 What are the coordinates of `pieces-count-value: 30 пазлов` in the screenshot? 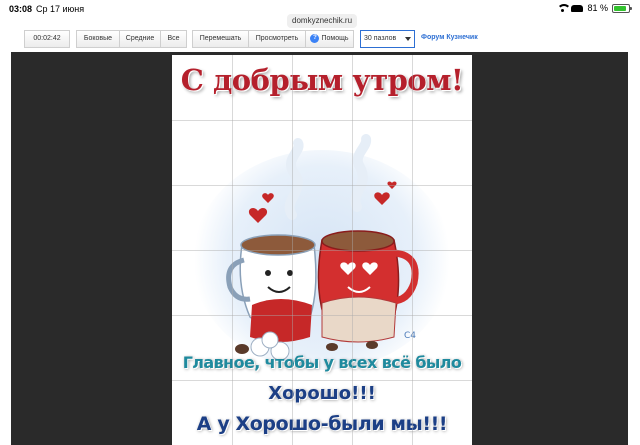 It's located at (380, 38).